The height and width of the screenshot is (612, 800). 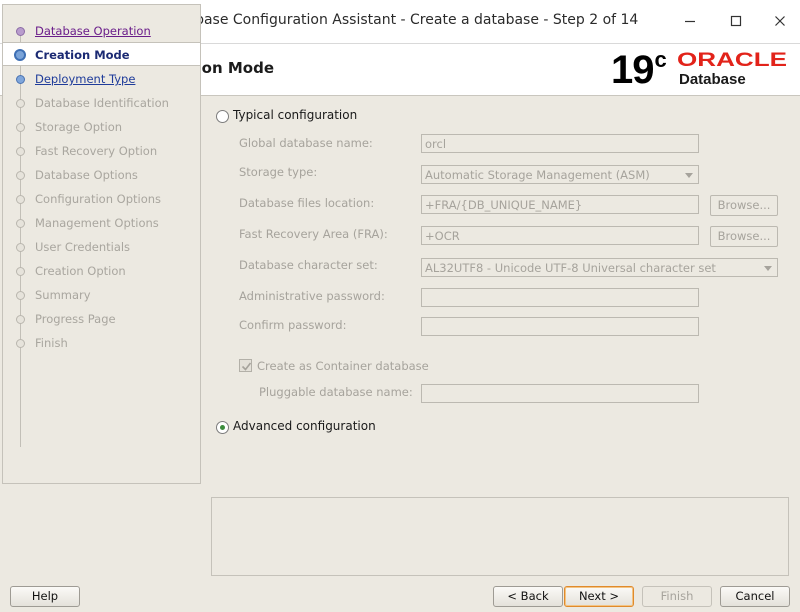 I want to click on next-button: Next >, so click(x=599, y=596).